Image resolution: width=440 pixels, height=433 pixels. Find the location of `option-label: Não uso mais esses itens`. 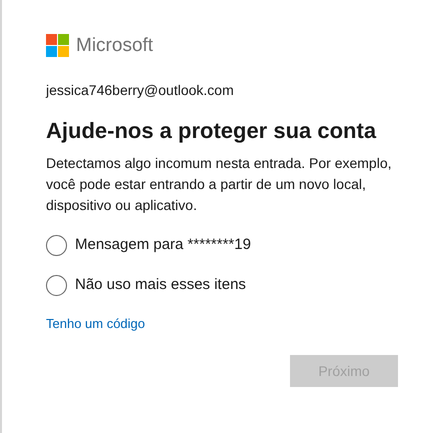

option-label: Não uso mais esses itens is located at coordinates (160, 285).